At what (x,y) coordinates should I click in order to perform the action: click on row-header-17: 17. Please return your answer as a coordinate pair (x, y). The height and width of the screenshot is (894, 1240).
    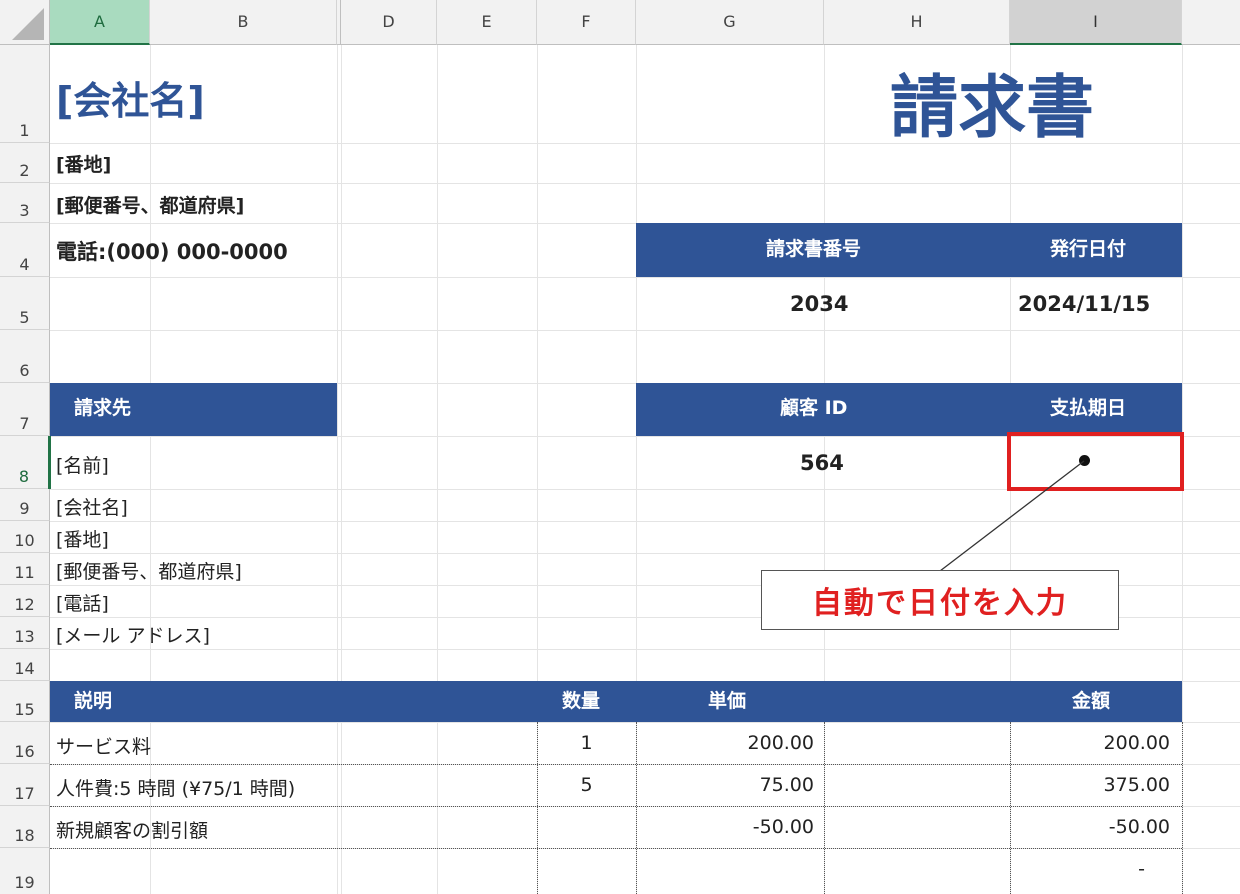
    Looking at the image, I should click on (25, 785).